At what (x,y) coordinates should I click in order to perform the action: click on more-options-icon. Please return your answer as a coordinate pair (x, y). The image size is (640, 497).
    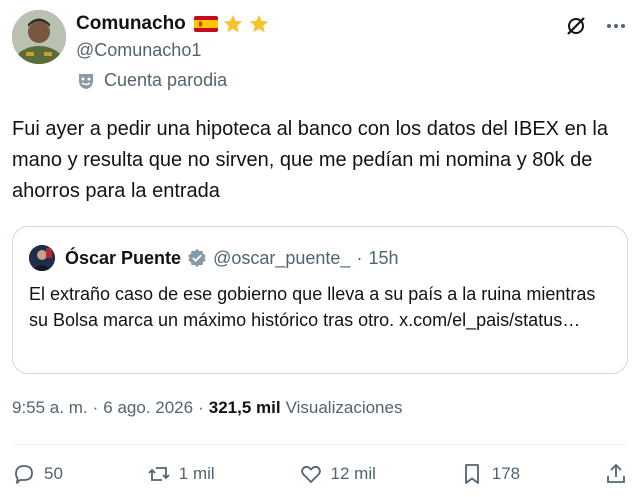
    Looking at the image, I should click on (616, 26).